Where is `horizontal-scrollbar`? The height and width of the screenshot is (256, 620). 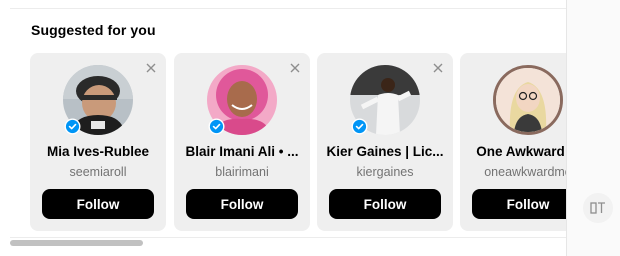
horizontal-scrollbar is located at coordinates (288, 243).